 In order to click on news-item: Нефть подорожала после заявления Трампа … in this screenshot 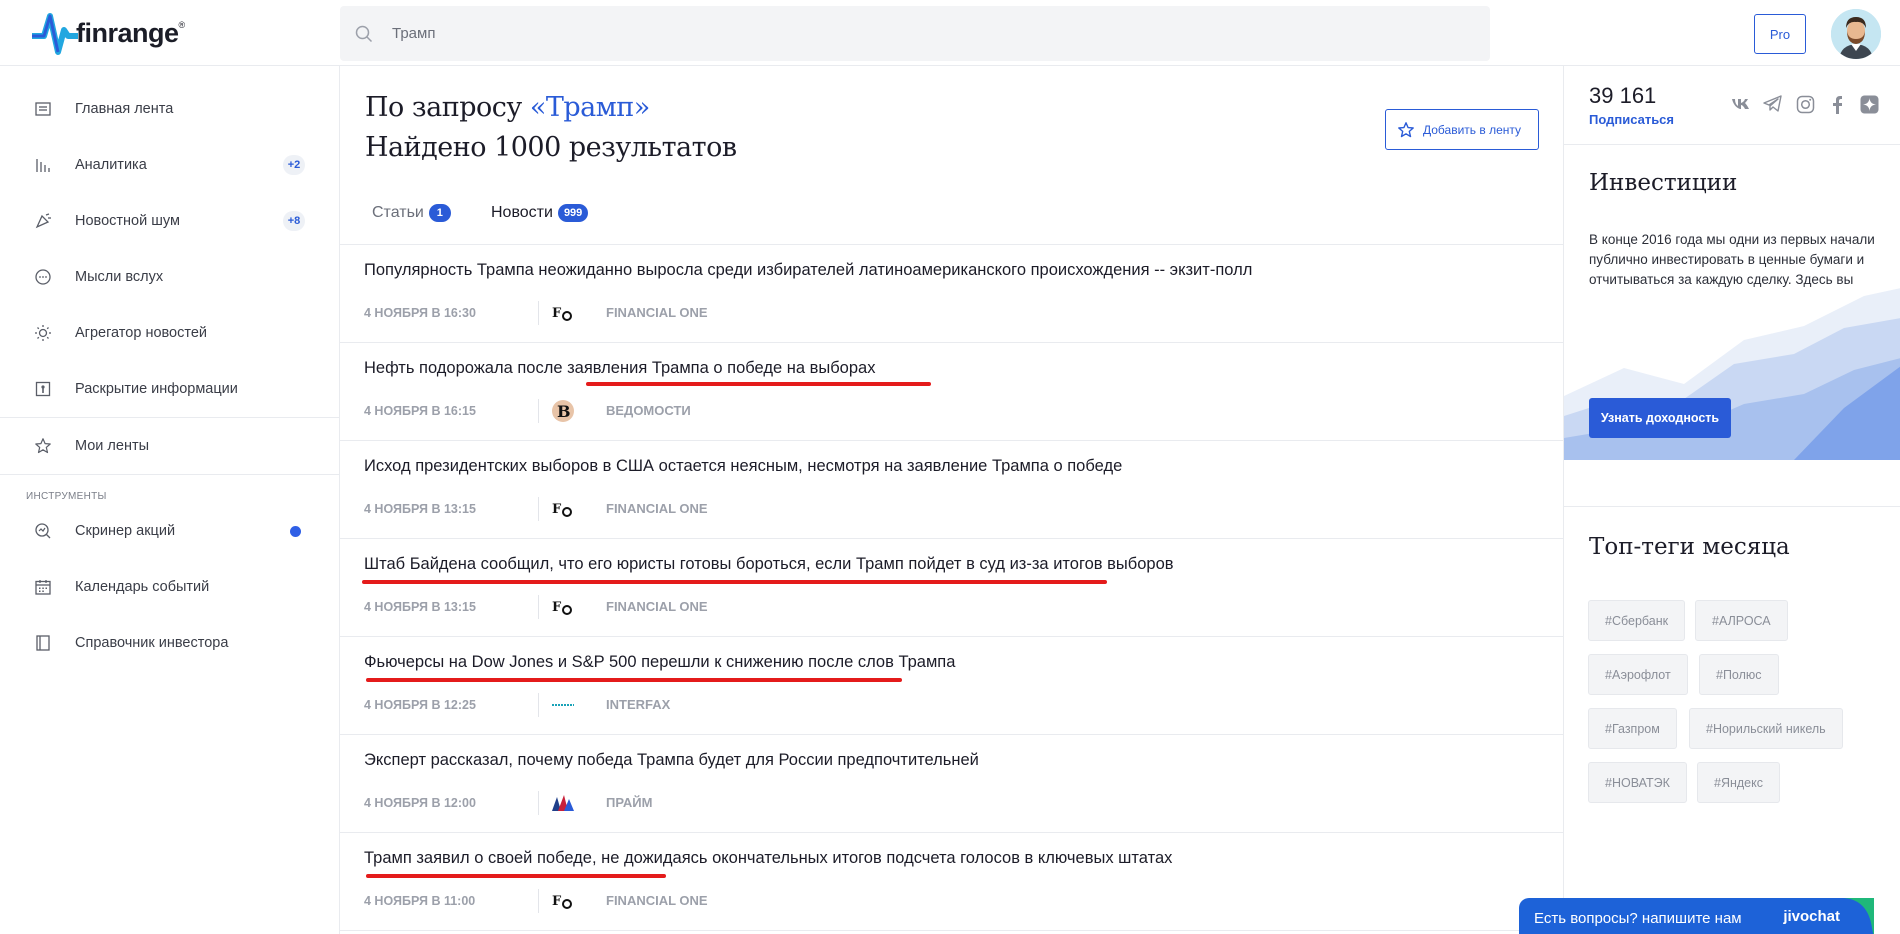, I will do `click(951, 392)`.